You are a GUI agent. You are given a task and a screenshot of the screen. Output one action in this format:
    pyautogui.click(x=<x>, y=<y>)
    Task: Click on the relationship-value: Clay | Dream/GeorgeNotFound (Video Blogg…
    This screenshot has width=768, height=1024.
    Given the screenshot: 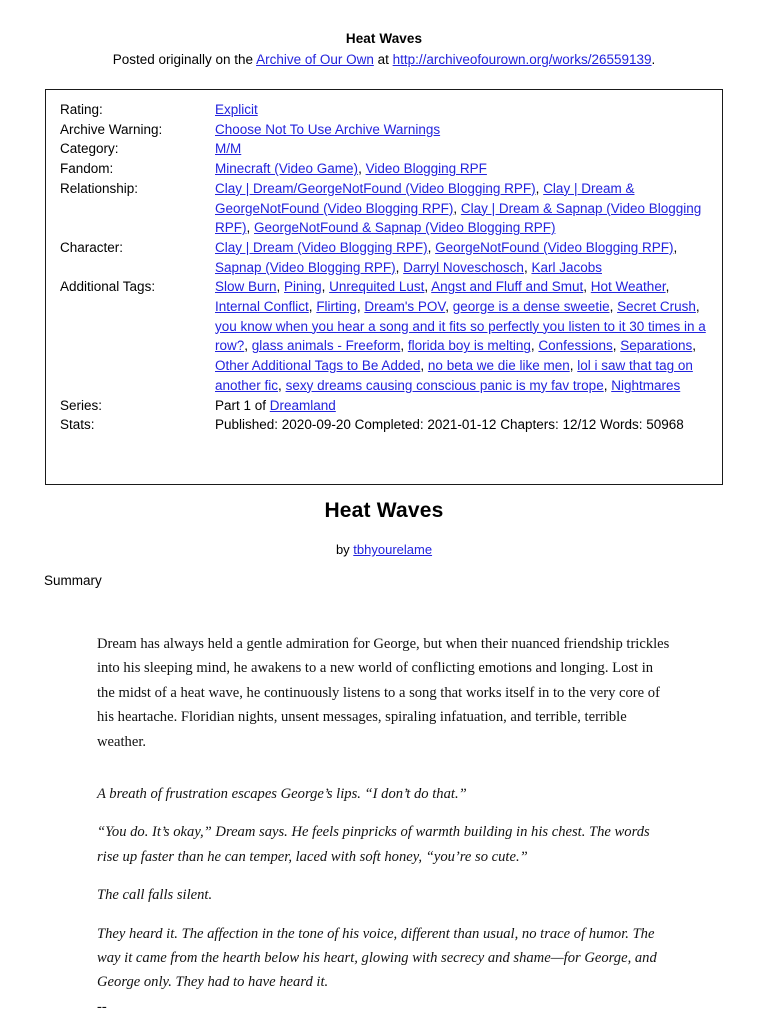 What is the action you would take?
    pyautogui.click(x=468, y=208)
    